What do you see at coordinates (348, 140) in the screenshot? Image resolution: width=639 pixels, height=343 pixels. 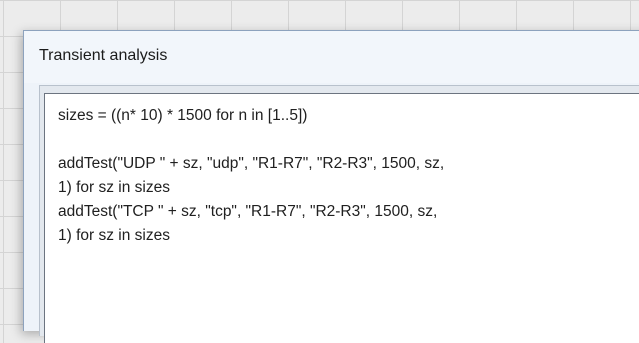 I see `code-line-2-blank` at bounding box center [348, 140].